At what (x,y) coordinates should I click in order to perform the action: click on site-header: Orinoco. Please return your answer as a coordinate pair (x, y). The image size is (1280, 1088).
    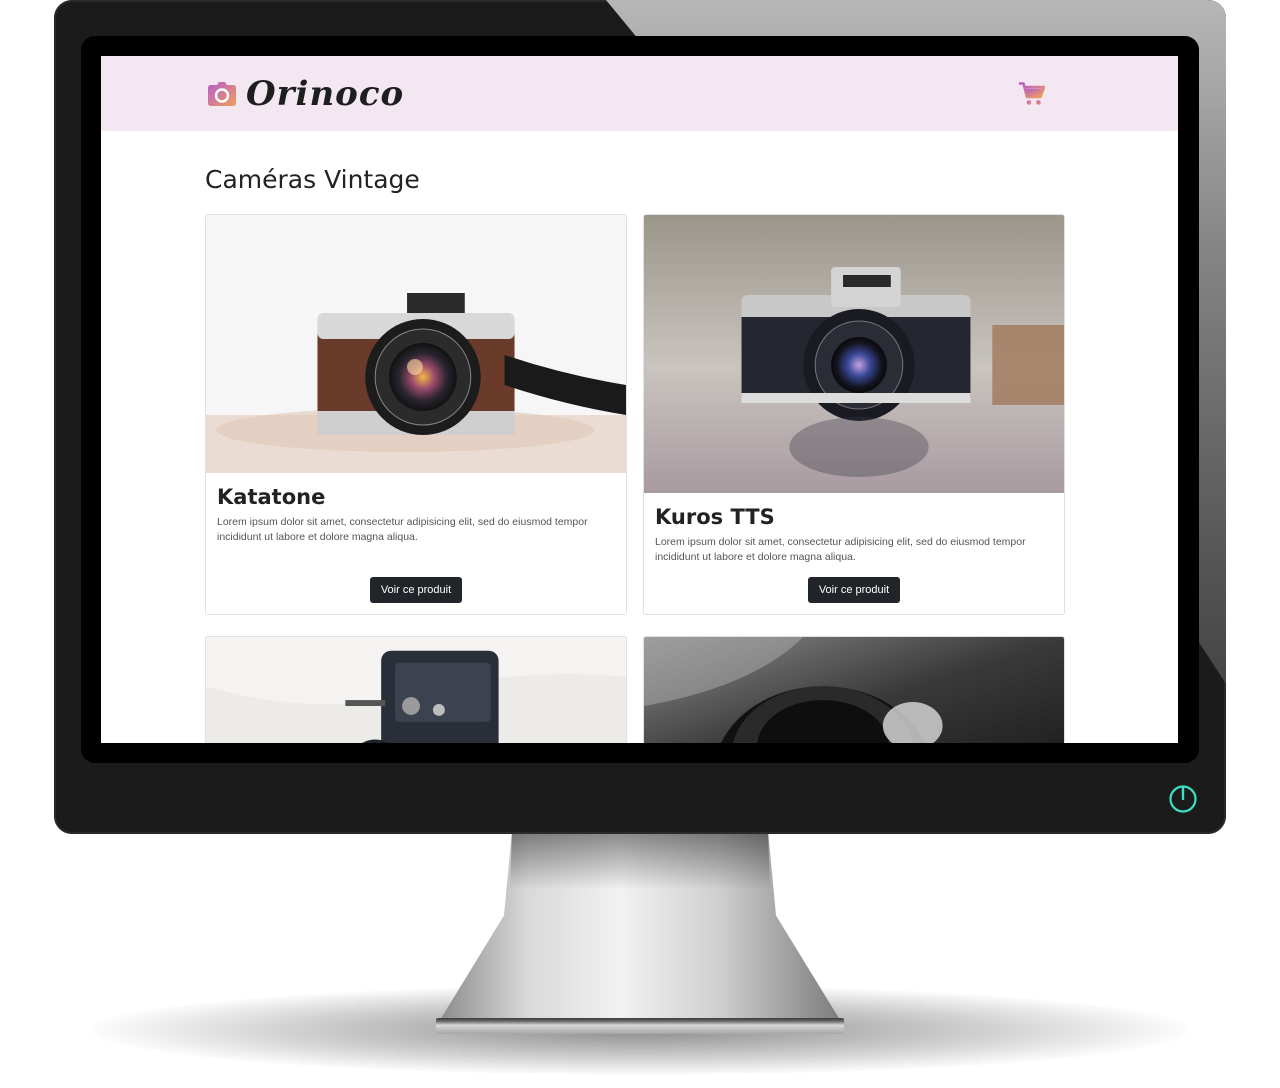
    Looking at the image, I should click on (639, 93).